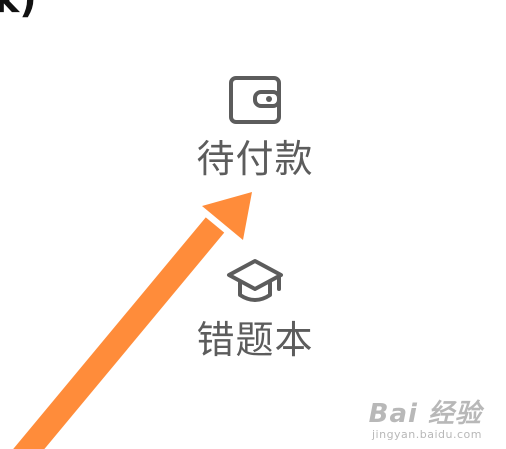 The height and width of the screenshot is (449, 506). I want to click on wrong-question-book-label: 错题本, so click(255, 340).